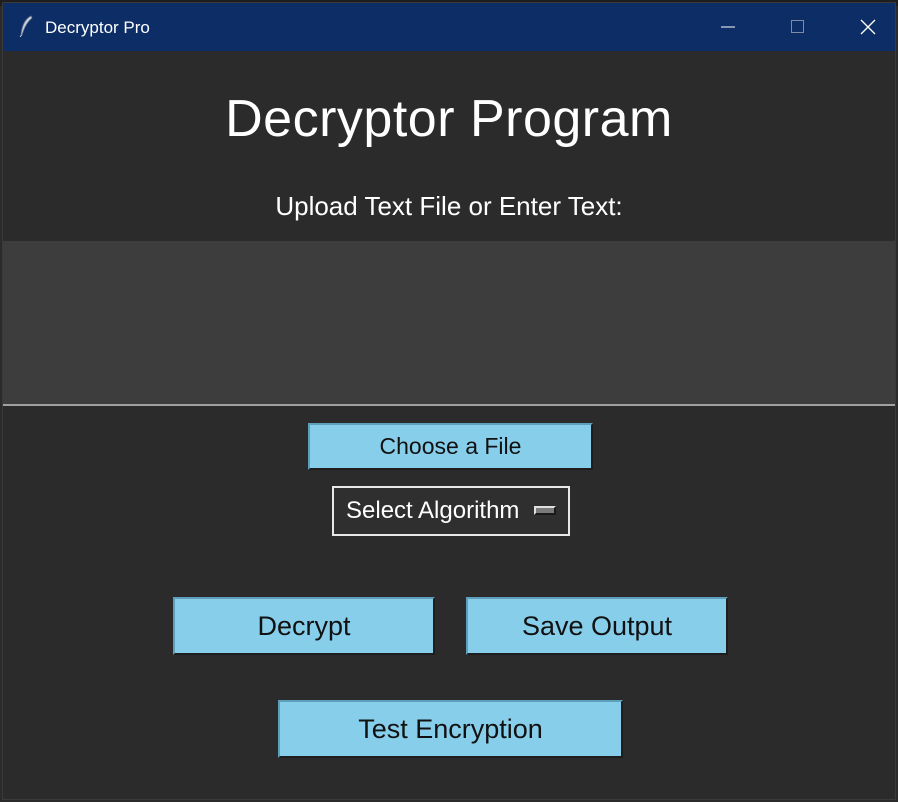  I want to click on minimize-button, so click(728, 27).